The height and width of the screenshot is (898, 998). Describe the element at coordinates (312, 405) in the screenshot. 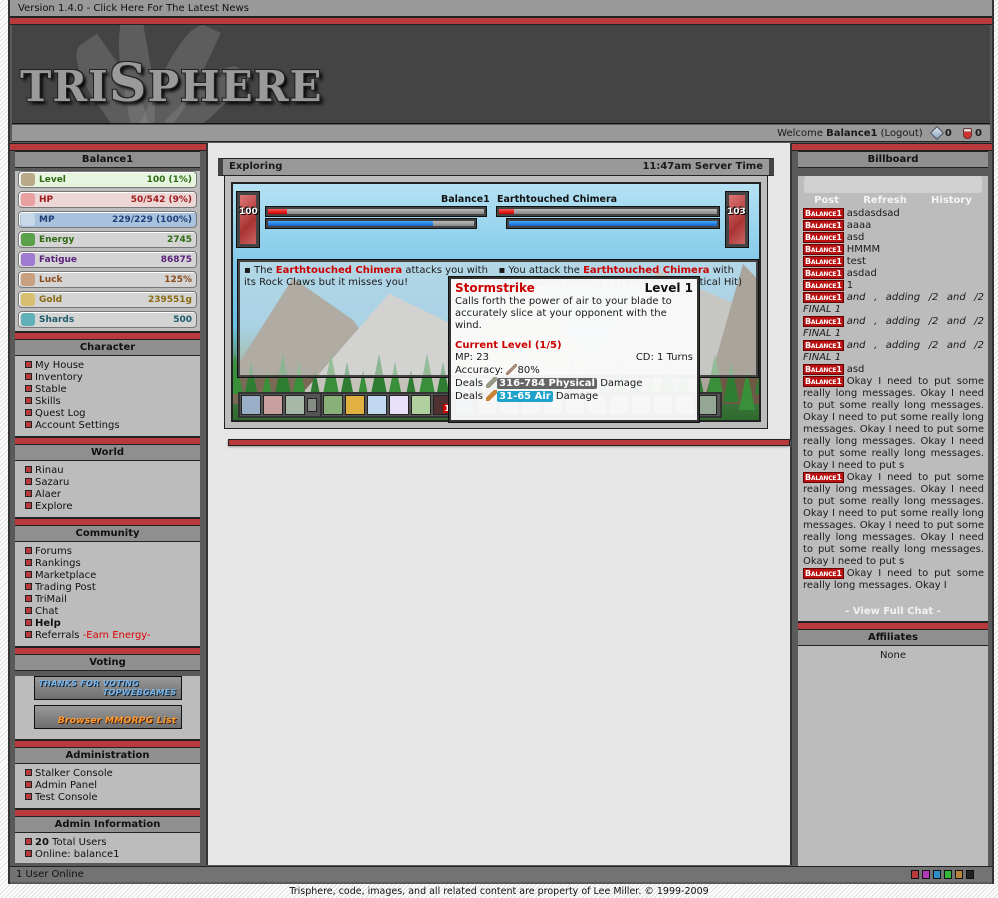

I see `skill-slot-spacer` at that location.